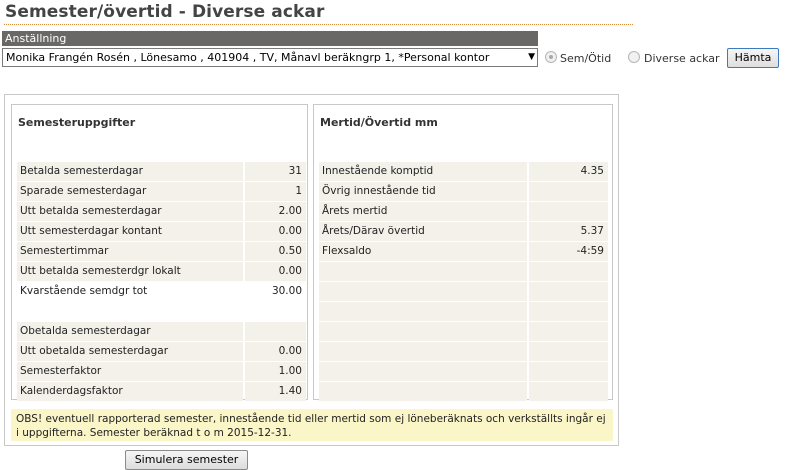 This screenshot has width=790, height=470. Describe the element at coordinates (275, 391) in the screenshot. I see `row-value: 1.40` at that location.